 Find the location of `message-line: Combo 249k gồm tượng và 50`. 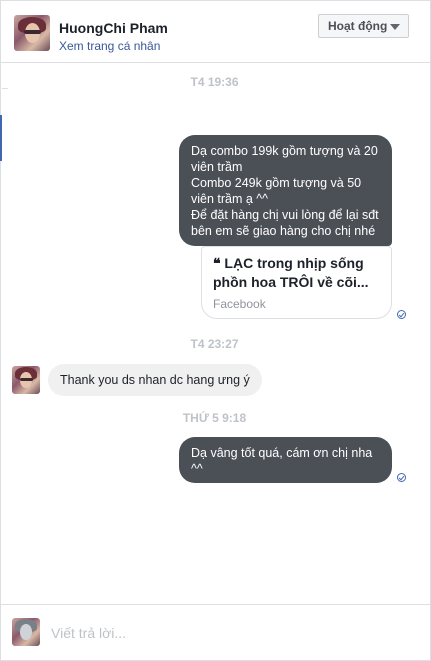

message-line: Combo 249k gồm tượng và 50 is located at coordinates (276, 183).